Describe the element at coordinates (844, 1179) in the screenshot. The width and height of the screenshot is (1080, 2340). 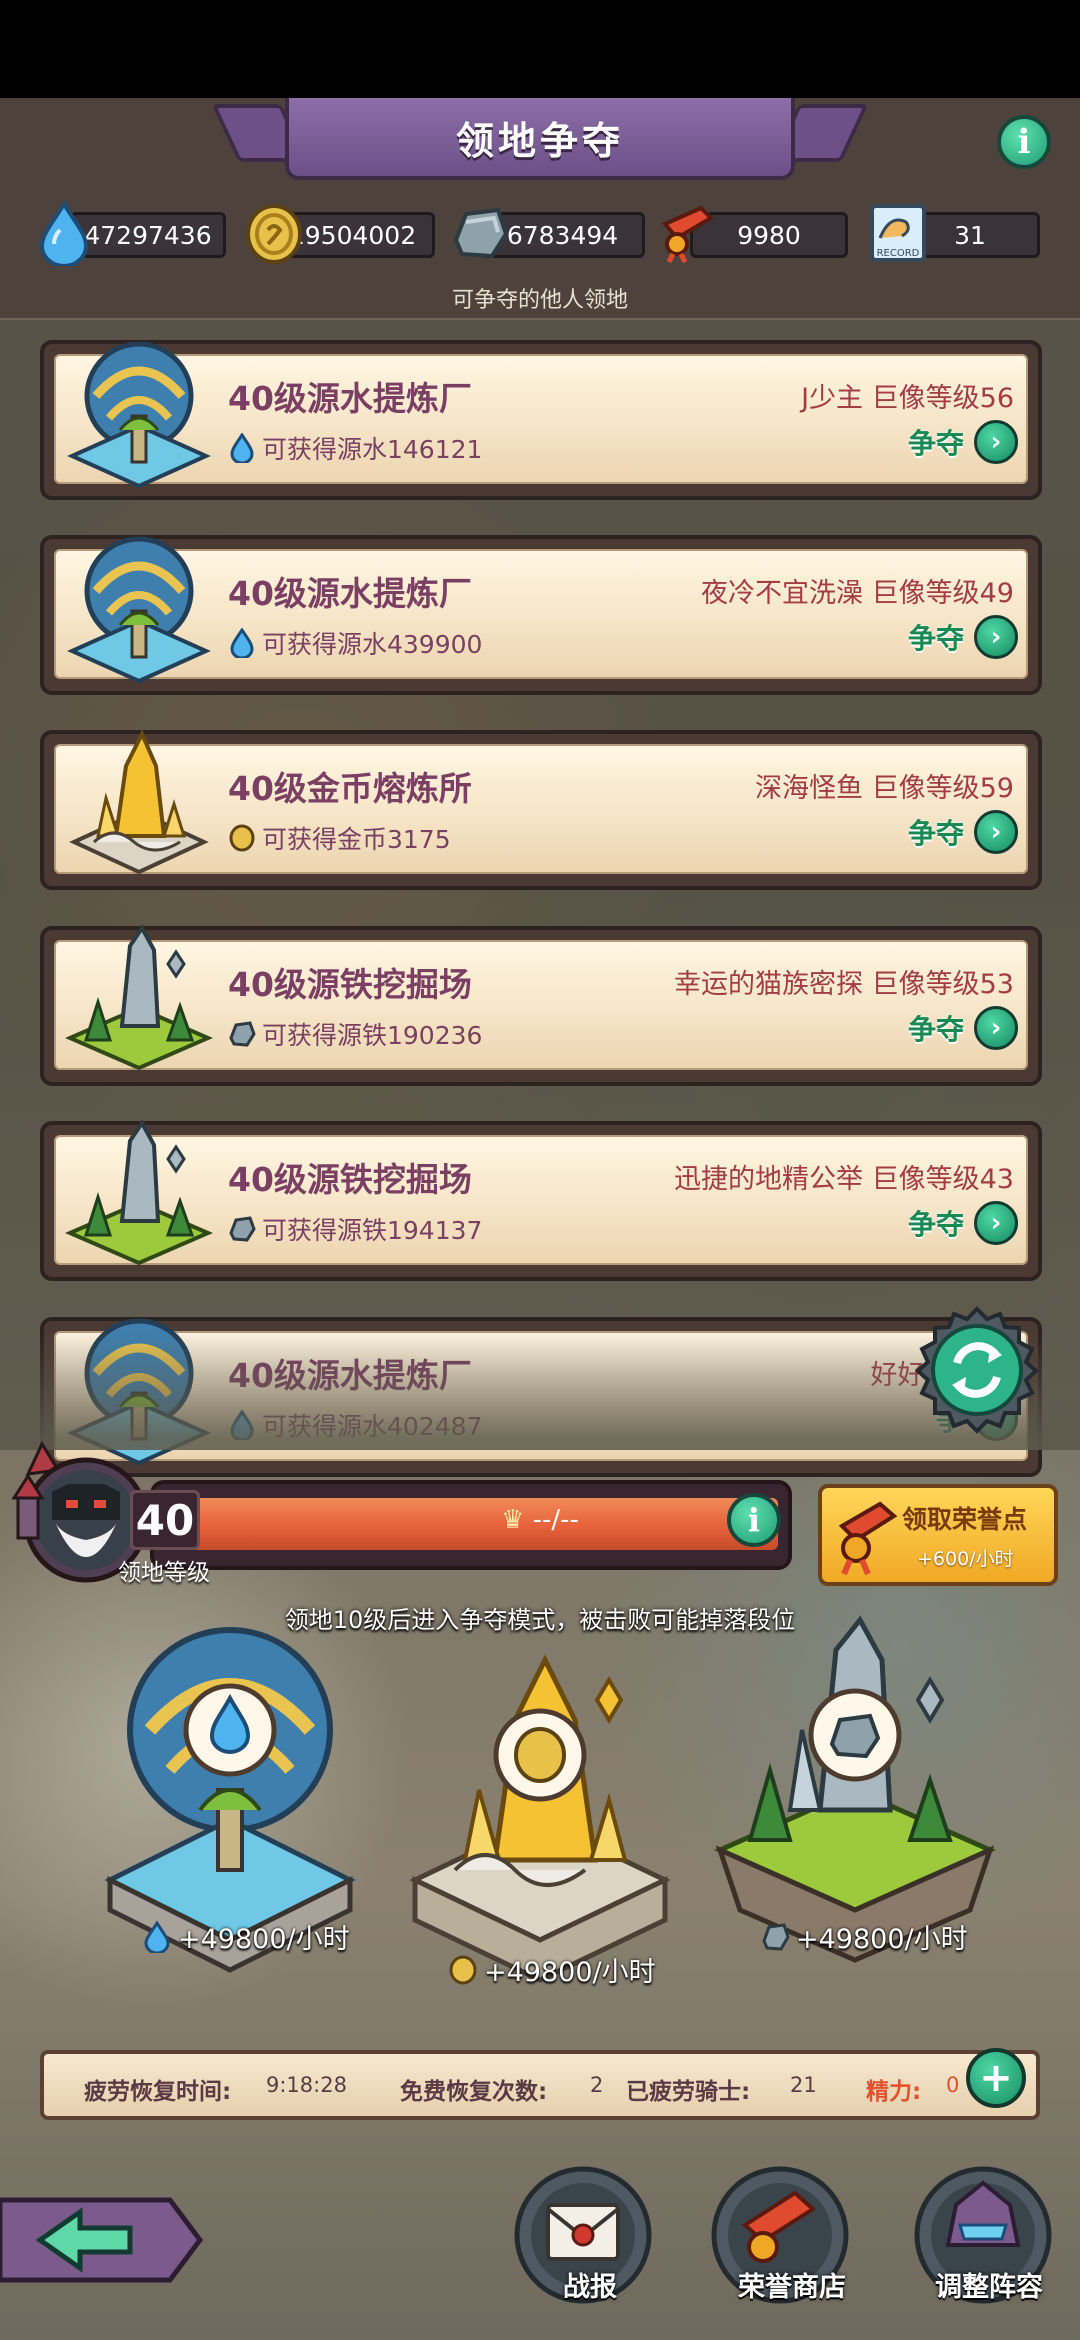
I see `territory-owner: 迅捷的地精公举 巨像等级43` at that location.